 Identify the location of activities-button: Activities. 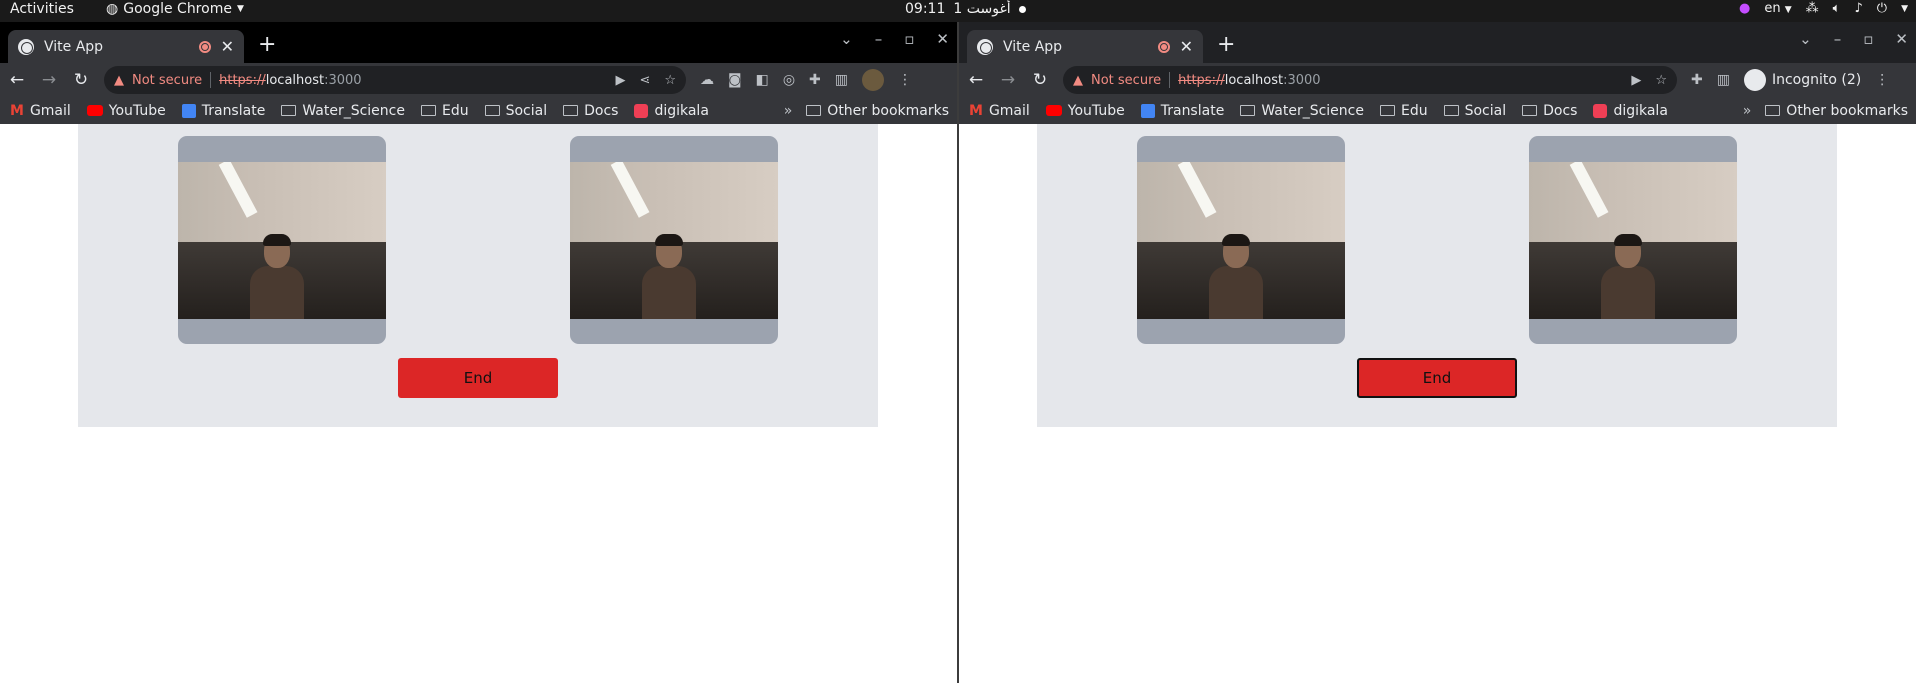
(42, 9).